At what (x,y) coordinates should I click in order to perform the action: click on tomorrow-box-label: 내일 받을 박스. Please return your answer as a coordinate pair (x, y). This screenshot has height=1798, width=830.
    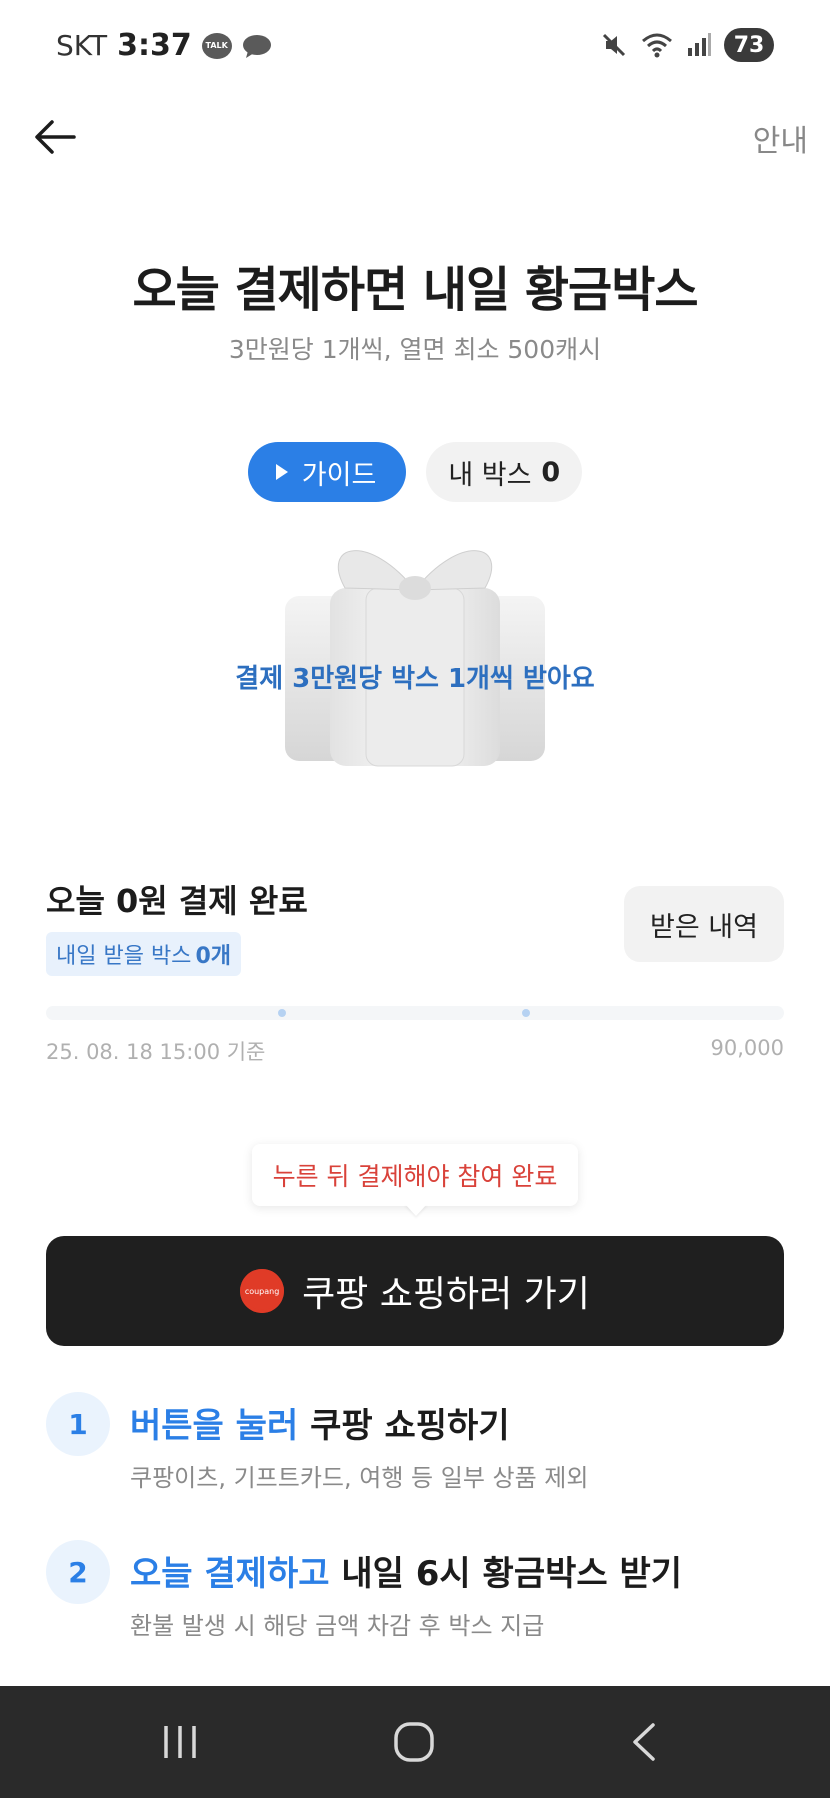
    Looking at the image, I should click on (124, 956).